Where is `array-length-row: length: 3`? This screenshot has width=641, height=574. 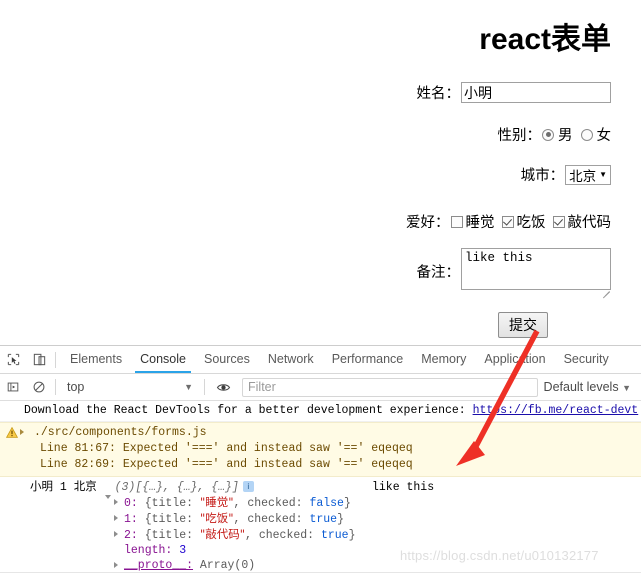 array-length-row: length: 3 is located at coordinates (323, 550).